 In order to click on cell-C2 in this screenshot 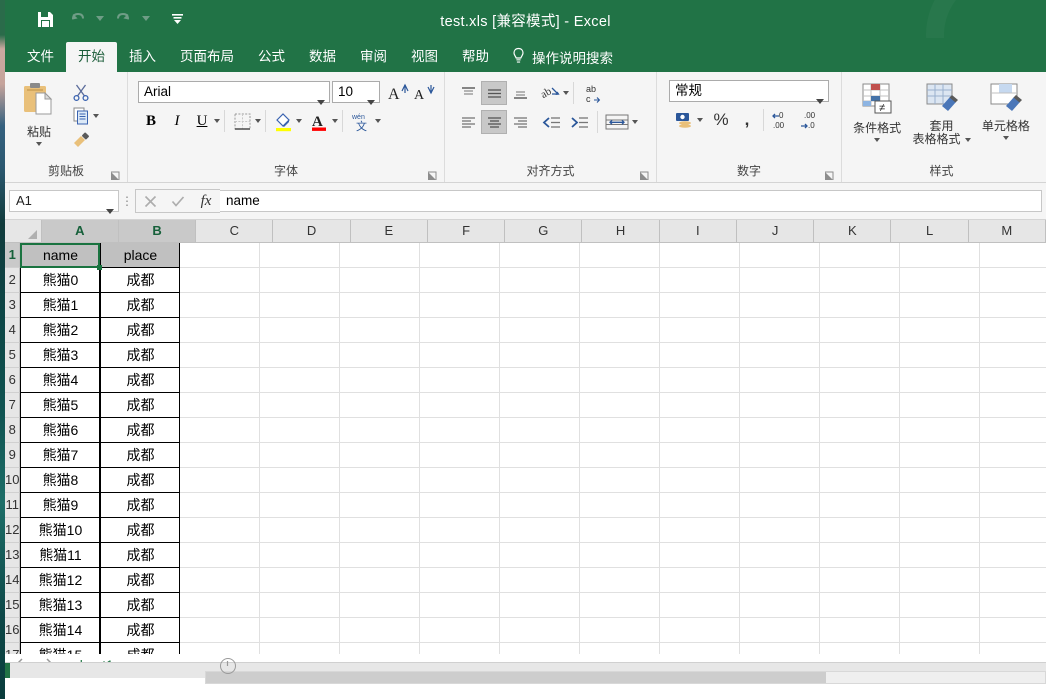, I will do `click(220, 280)`.